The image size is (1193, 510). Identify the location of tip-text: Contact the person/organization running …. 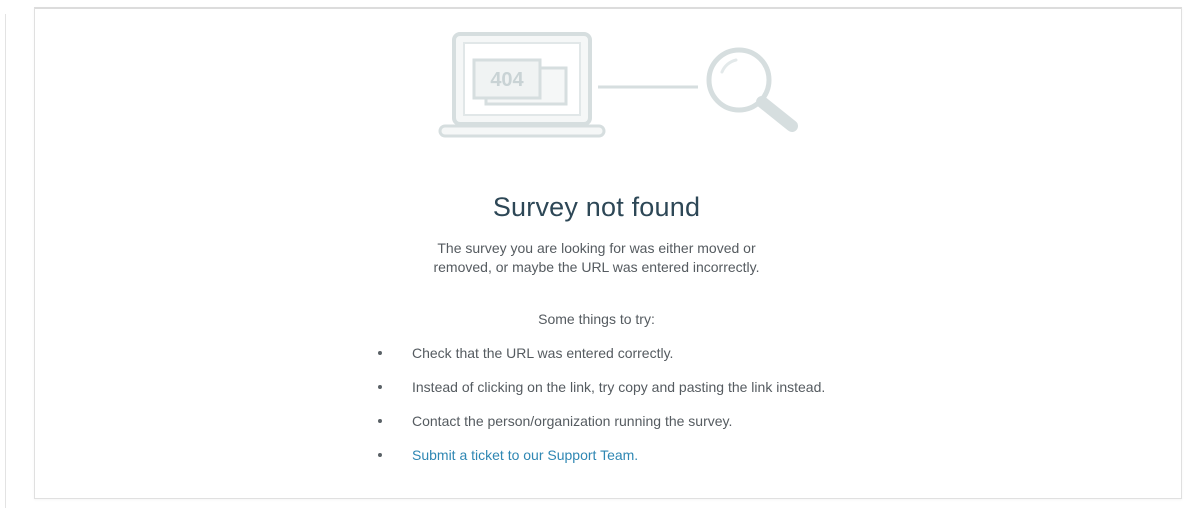
(572, 421).